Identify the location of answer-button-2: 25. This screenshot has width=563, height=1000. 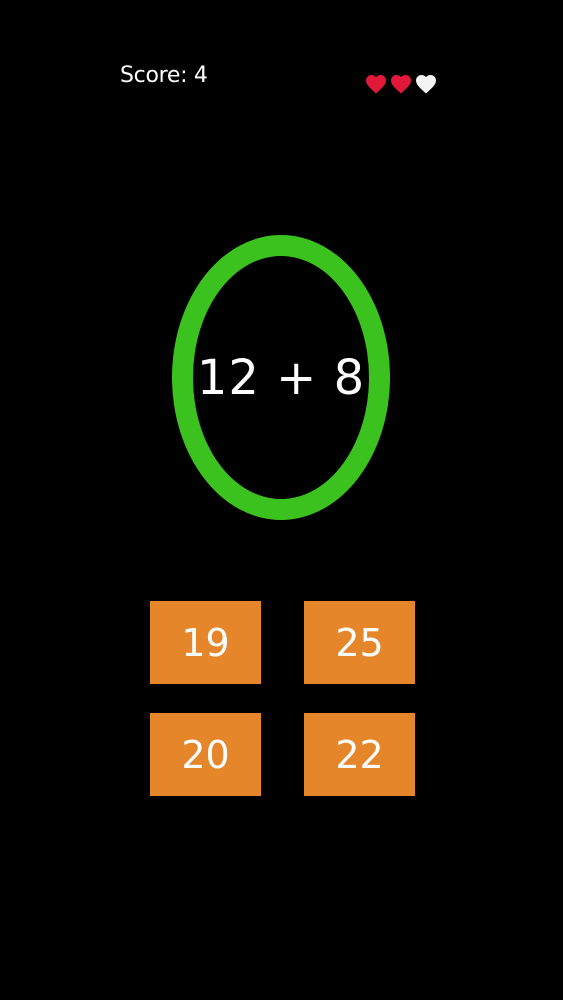
(359, 642).